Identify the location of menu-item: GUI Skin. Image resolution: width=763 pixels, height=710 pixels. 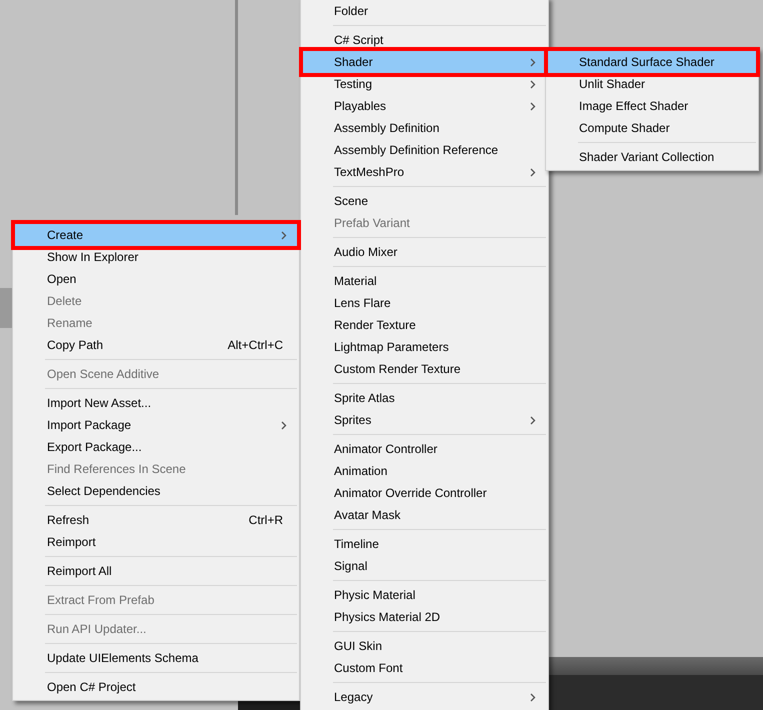
(424, 646).